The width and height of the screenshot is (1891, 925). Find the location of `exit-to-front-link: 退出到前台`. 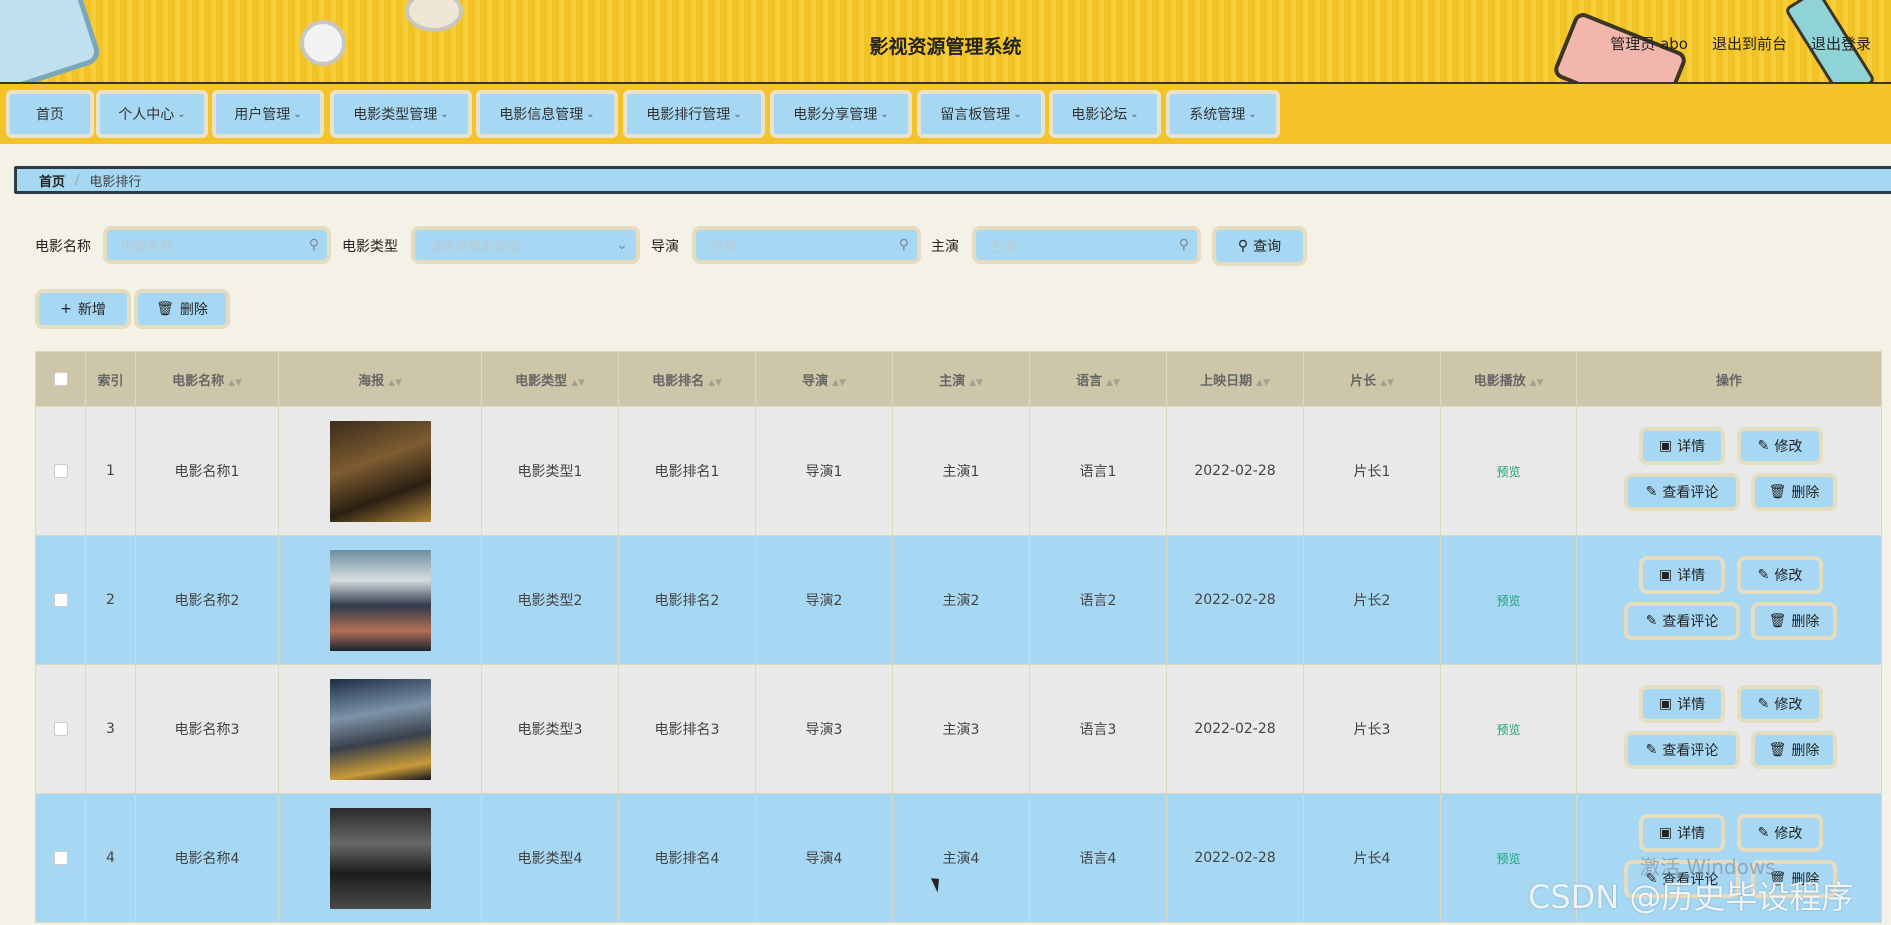

exit-to-front-link: 退出到前台 is located at coordinates (1749, 43).